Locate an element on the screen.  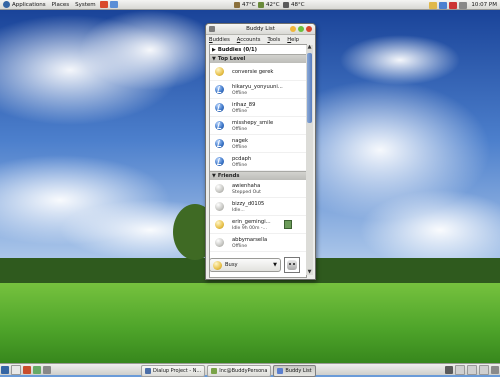
workspace-4-icon is located at coordinates (484, 370).